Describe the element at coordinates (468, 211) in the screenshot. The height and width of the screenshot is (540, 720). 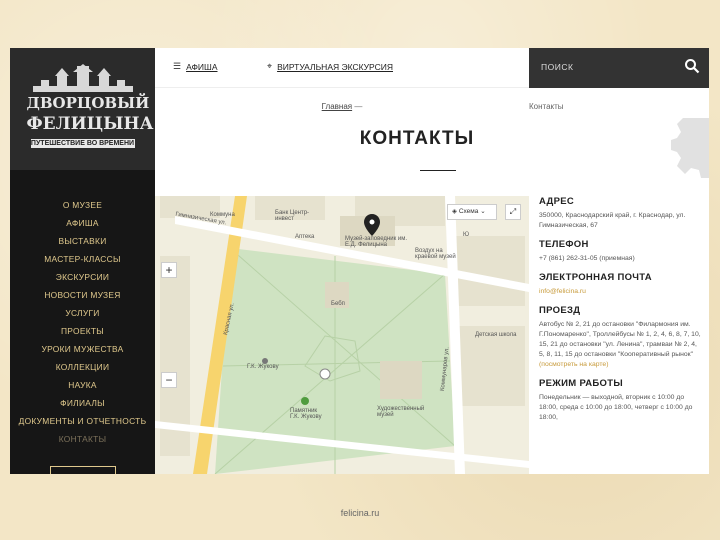
I see `map-layers-label: Схема` at that location.